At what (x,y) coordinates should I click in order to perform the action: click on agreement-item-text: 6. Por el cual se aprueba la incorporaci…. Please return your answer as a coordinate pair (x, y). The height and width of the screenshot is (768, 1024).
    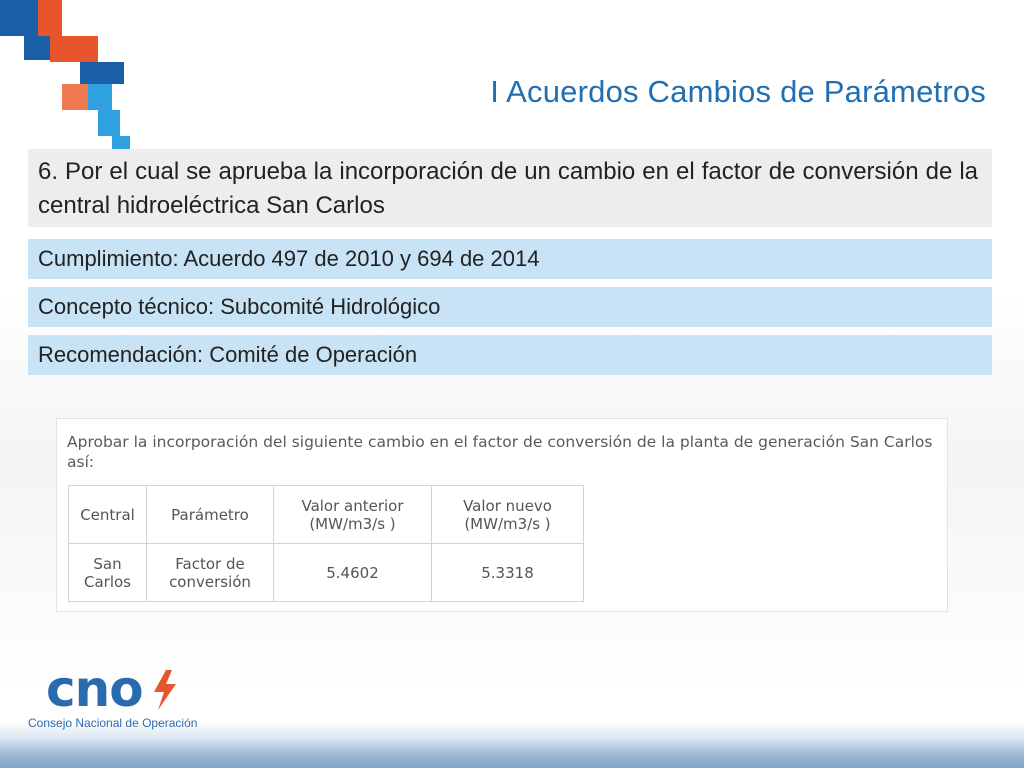
    Looking at the image, I should click on (510, 188).